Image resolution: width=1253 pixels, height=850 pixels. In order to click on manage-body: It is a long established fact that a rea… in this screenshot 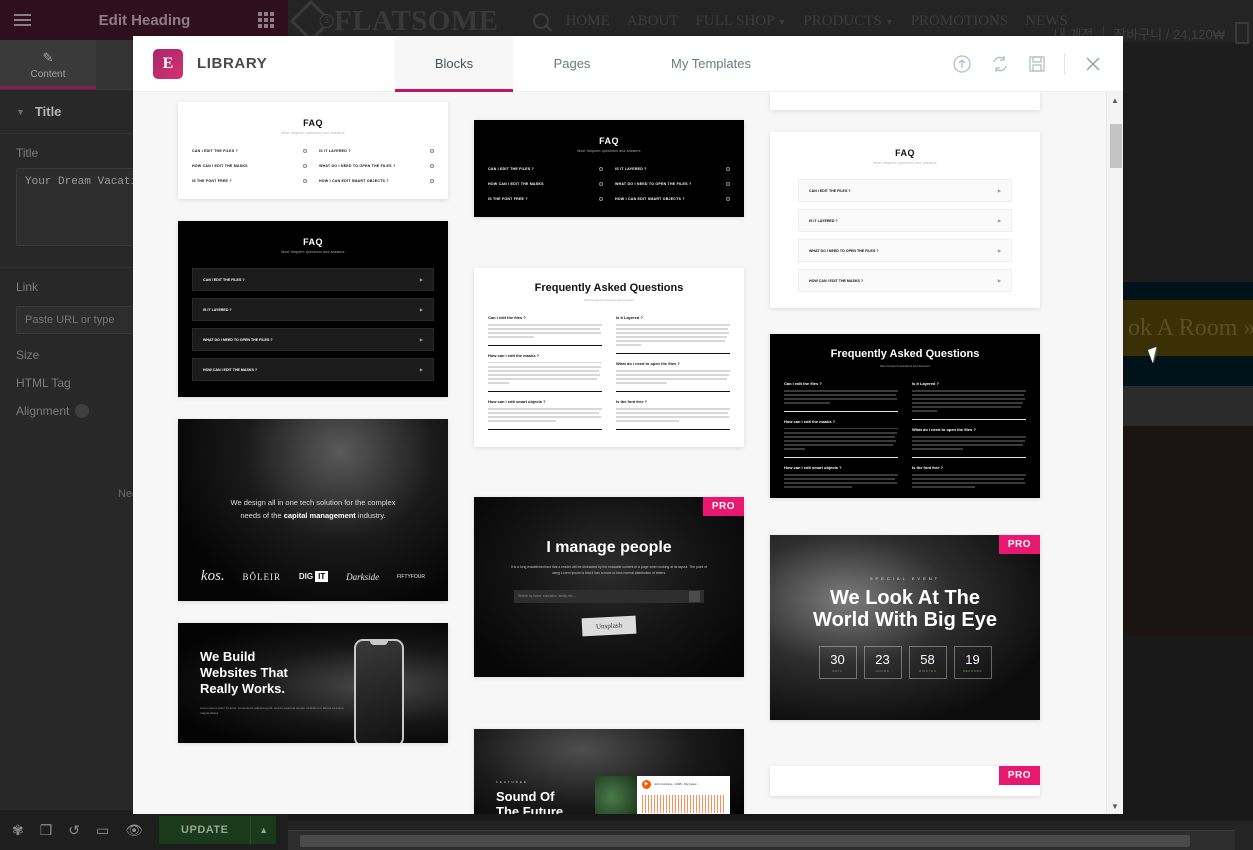, I will do `click(609, 569)`.